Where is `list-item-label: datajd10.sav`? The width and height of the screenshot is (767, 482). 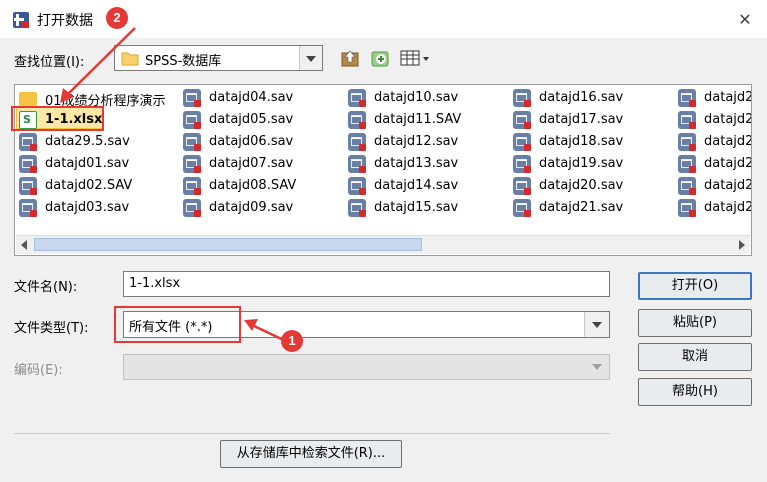 list-item-label: datajd10.sav is located at coordinates (416, 97).